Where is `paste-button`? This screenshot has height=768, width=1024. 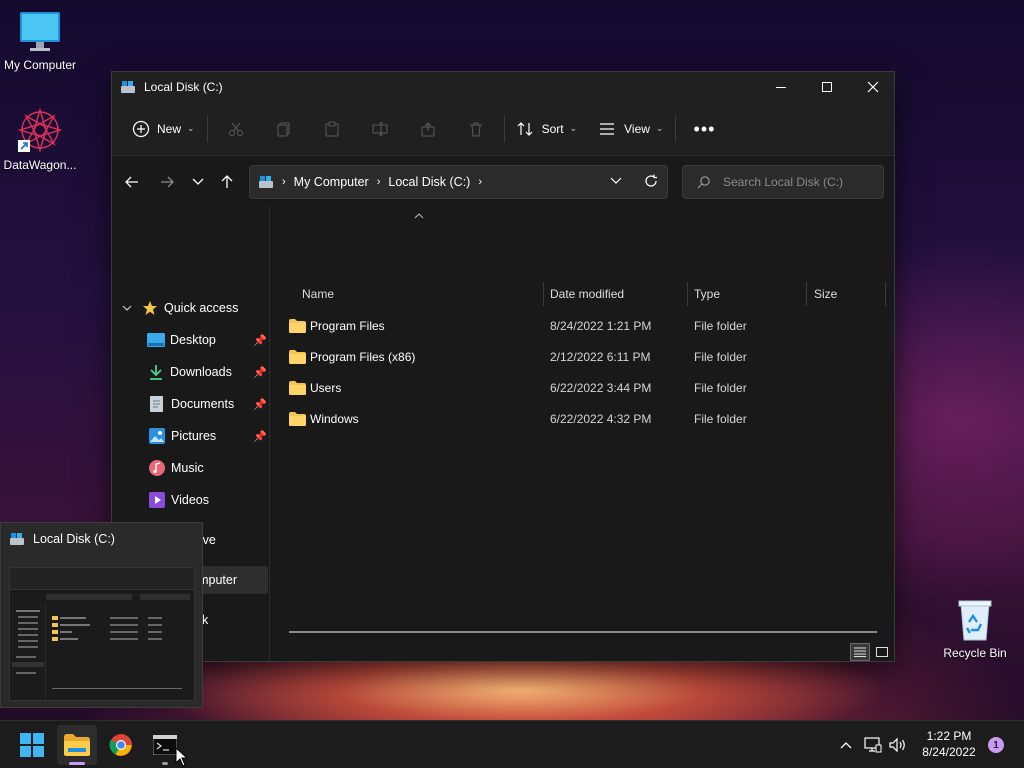 paste-button is located at coordinates (332, 129).